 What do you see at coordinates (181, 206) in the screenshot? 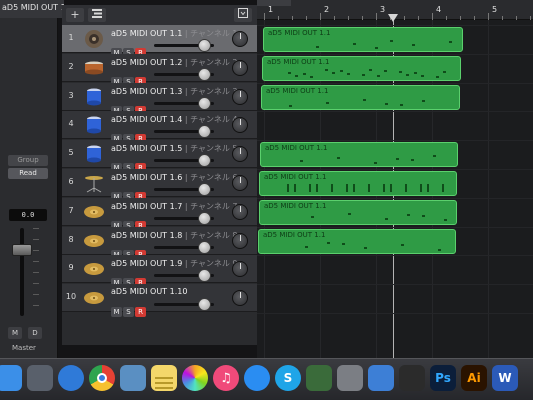
I see `track-name: aD5 MIDI OUT 1.7 | チャンネル 7` at bounding box center [181, 206].